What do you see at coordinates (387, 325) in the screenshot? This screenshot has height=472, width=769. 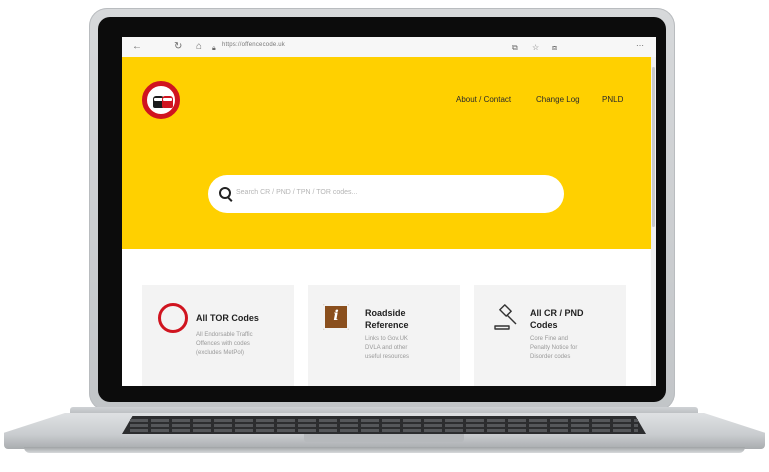 I see `card-title: Reference` at bounding box center [387, 325].